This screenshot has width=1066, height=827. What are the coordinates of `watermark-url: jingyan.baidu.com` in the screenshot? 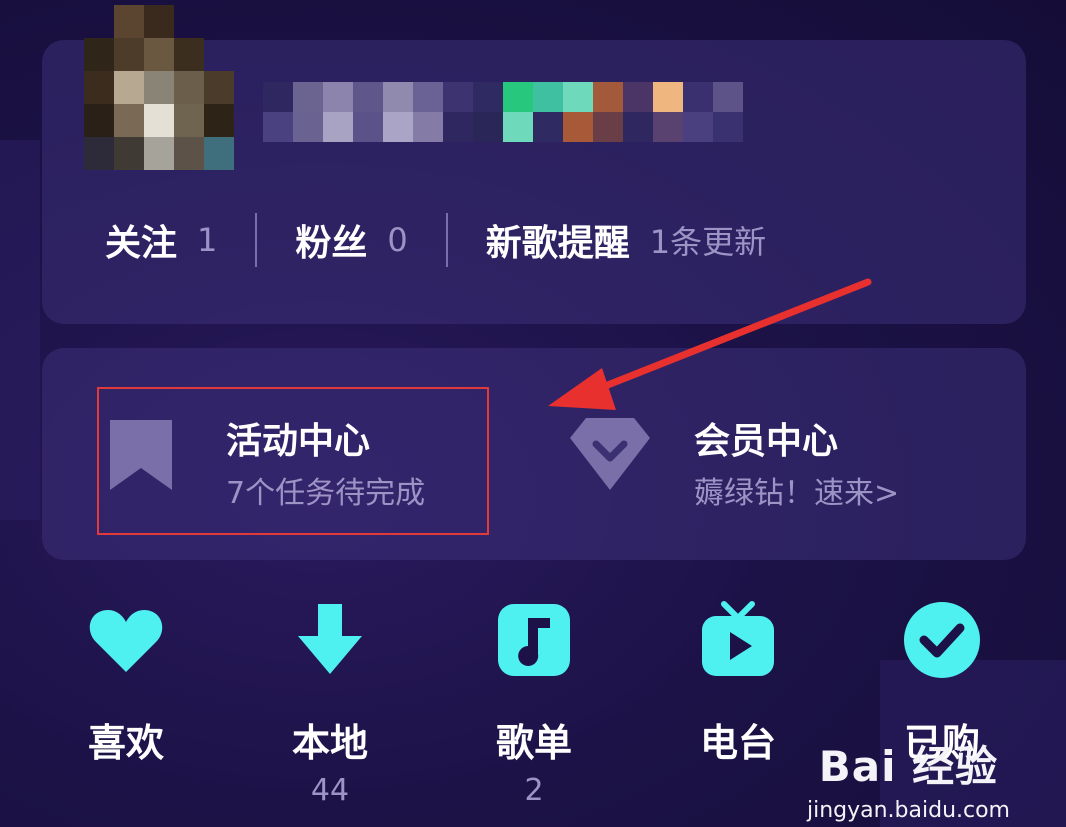 It's located at (908, 810).